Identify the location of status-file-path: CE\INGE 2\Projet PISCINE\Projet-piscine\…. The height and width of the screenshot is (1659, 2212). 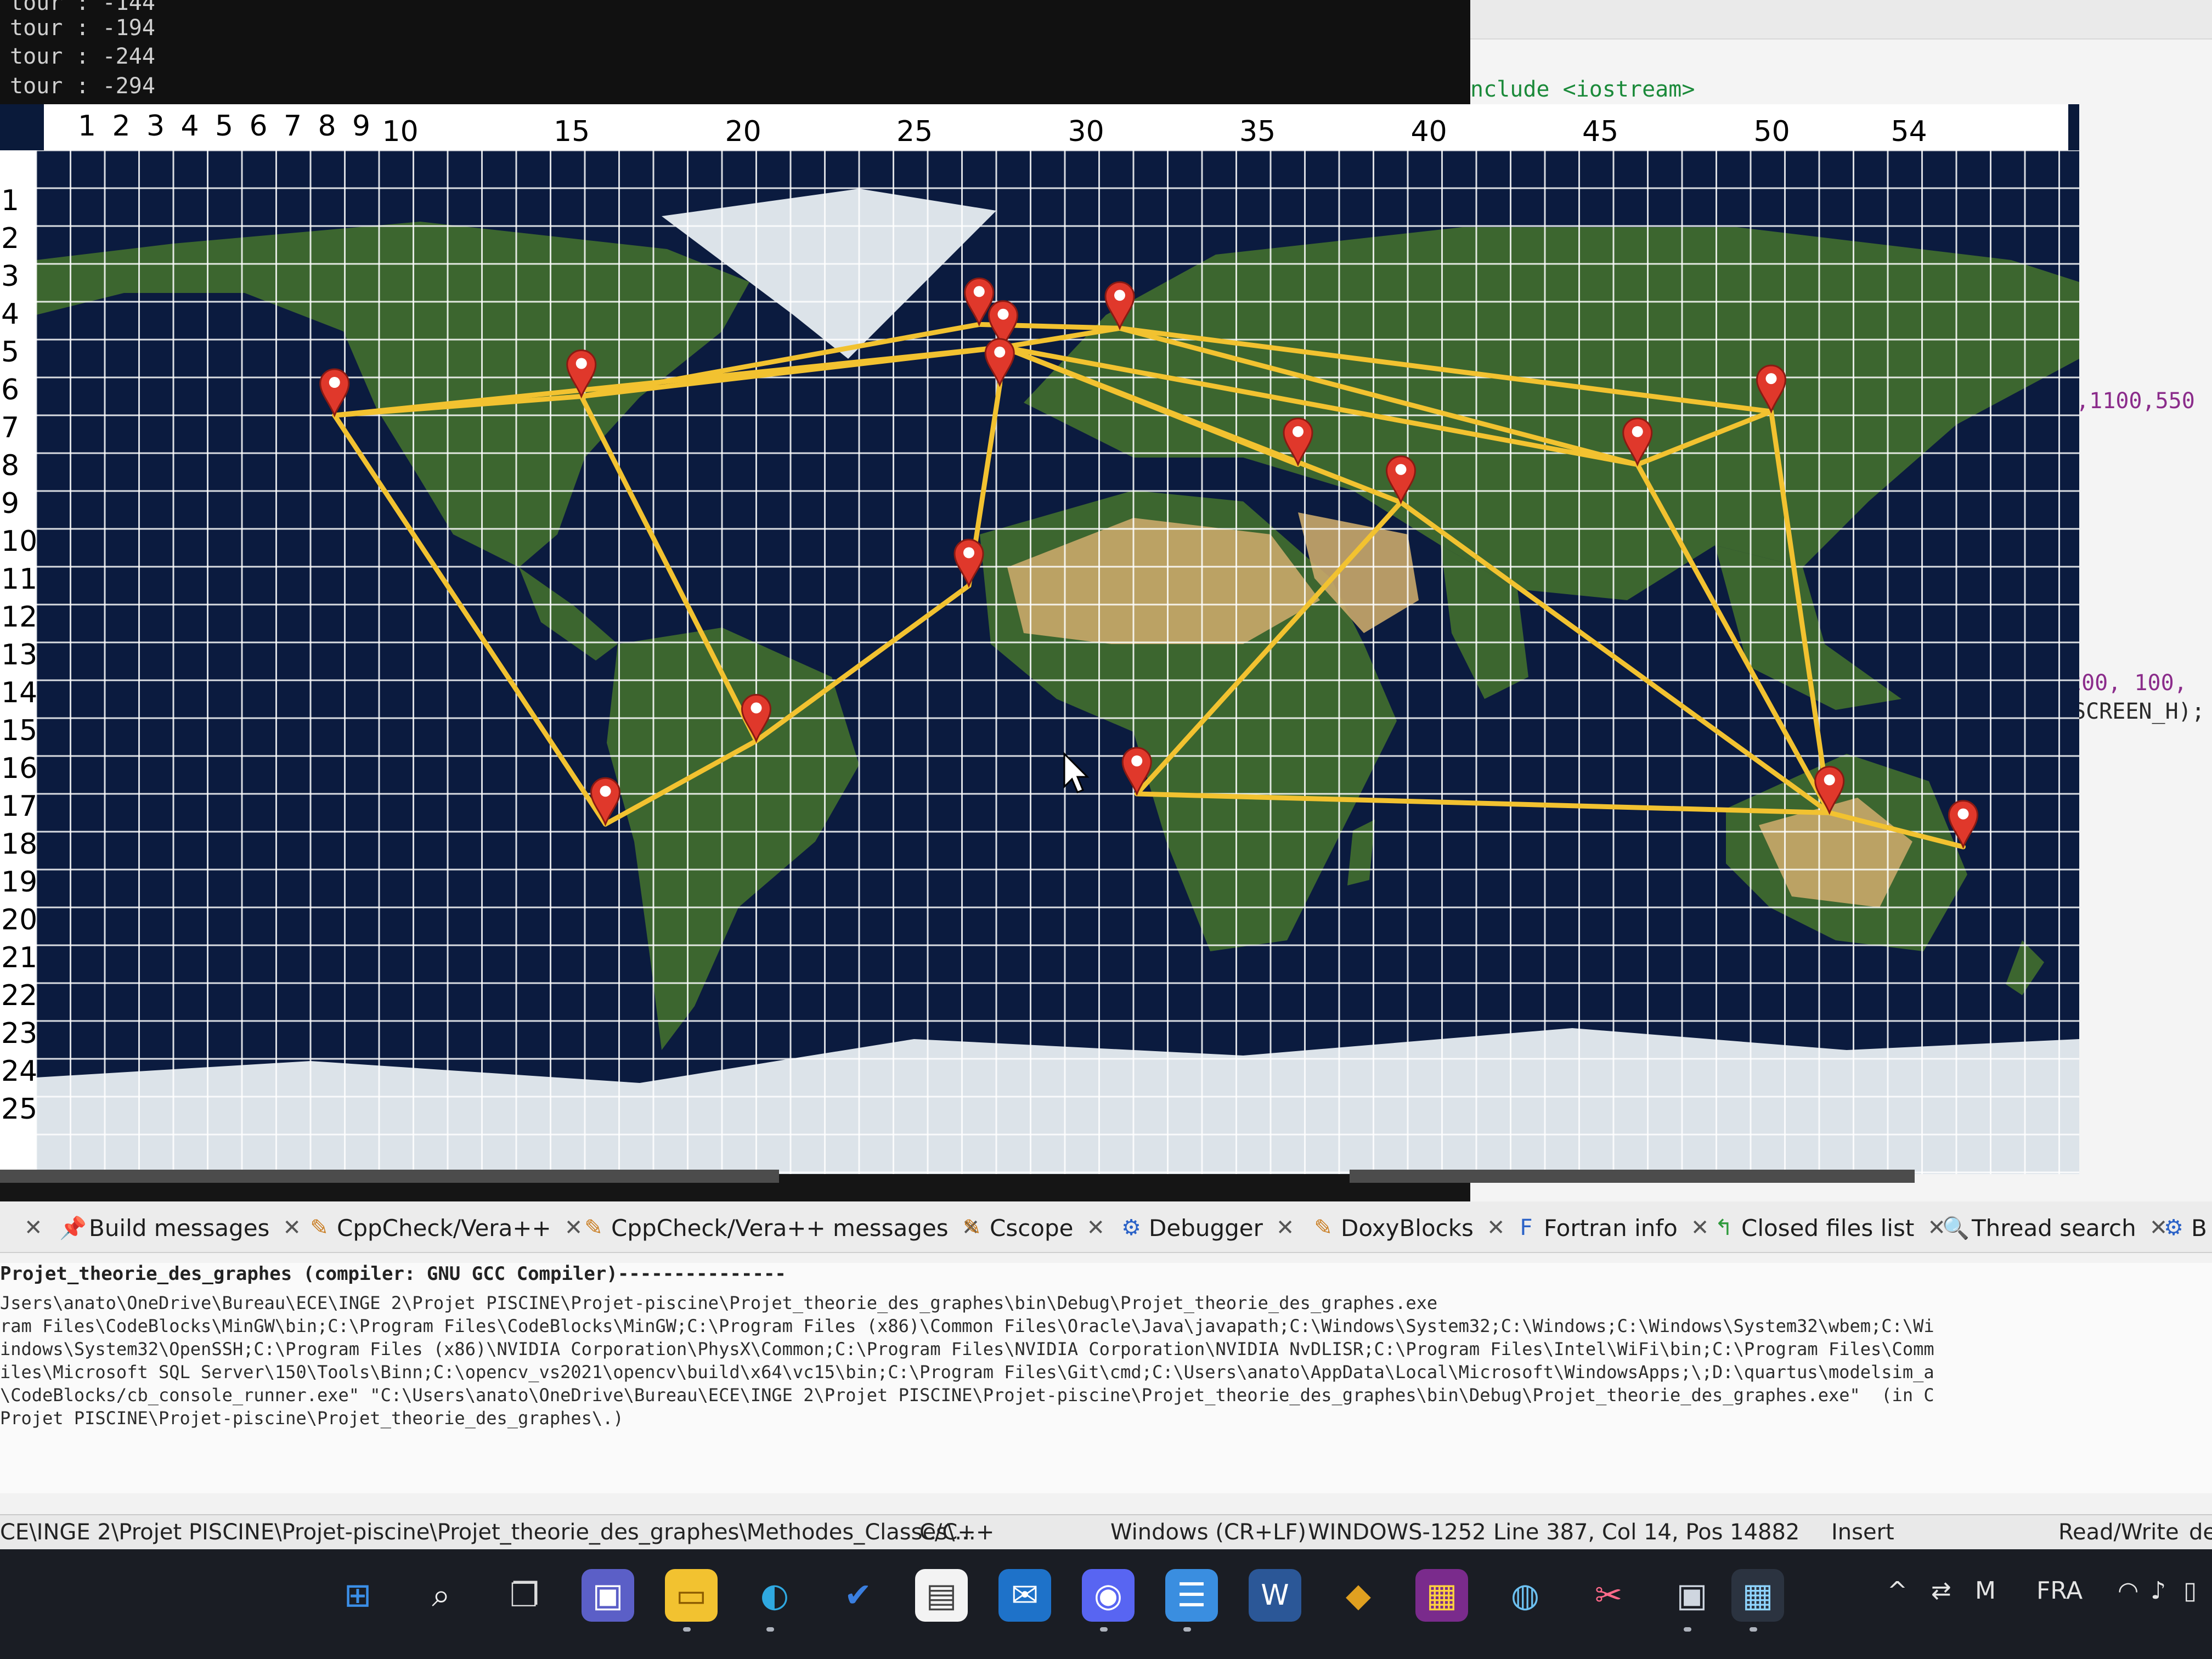
(488, 1532).